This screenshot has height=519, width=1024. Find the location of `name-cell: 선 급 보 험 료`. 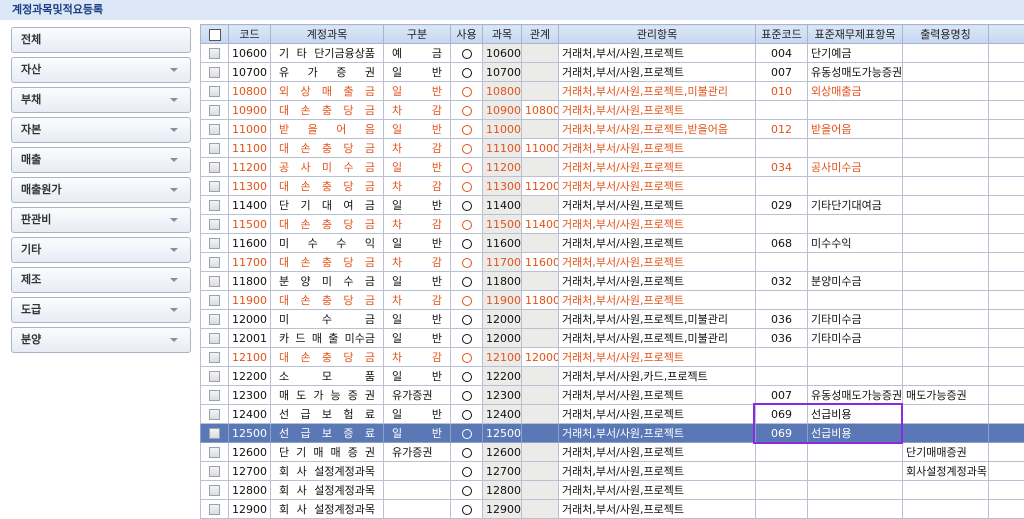

name-cell: 선 급 보 험 료 is located at coordinates (327, 414).